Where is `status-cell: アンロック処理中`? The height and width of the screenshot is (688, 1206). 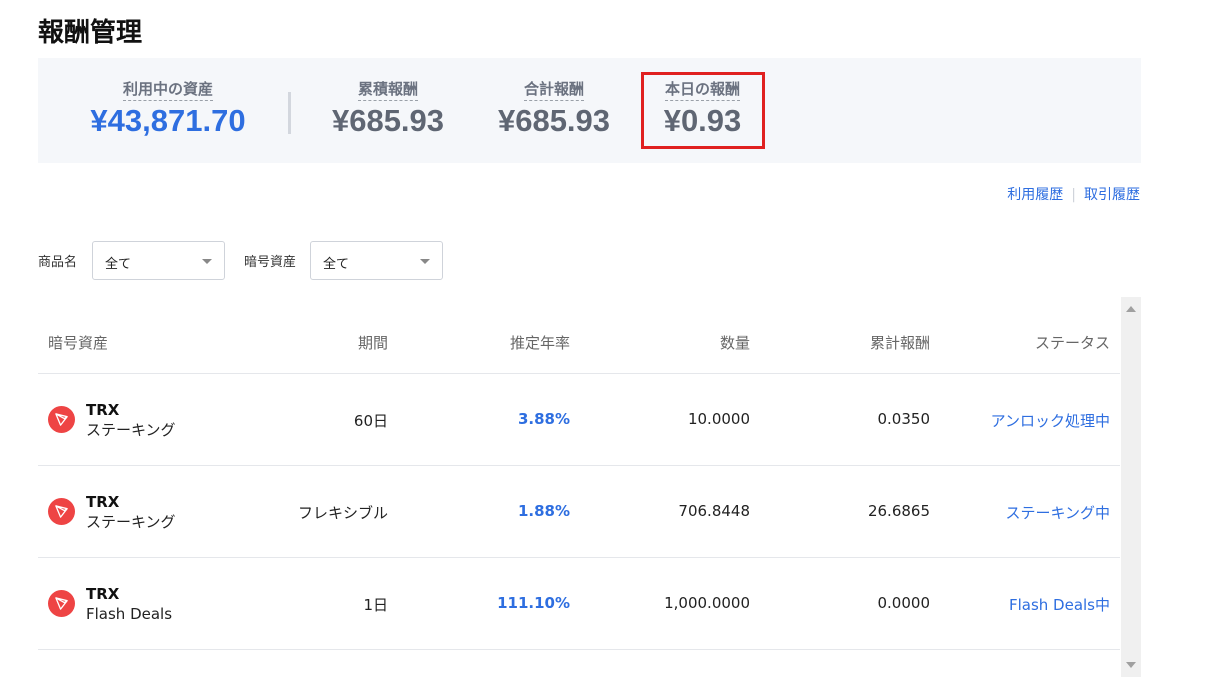 status-cell: アンロック処理中 is located at coordinates (1050, 420).